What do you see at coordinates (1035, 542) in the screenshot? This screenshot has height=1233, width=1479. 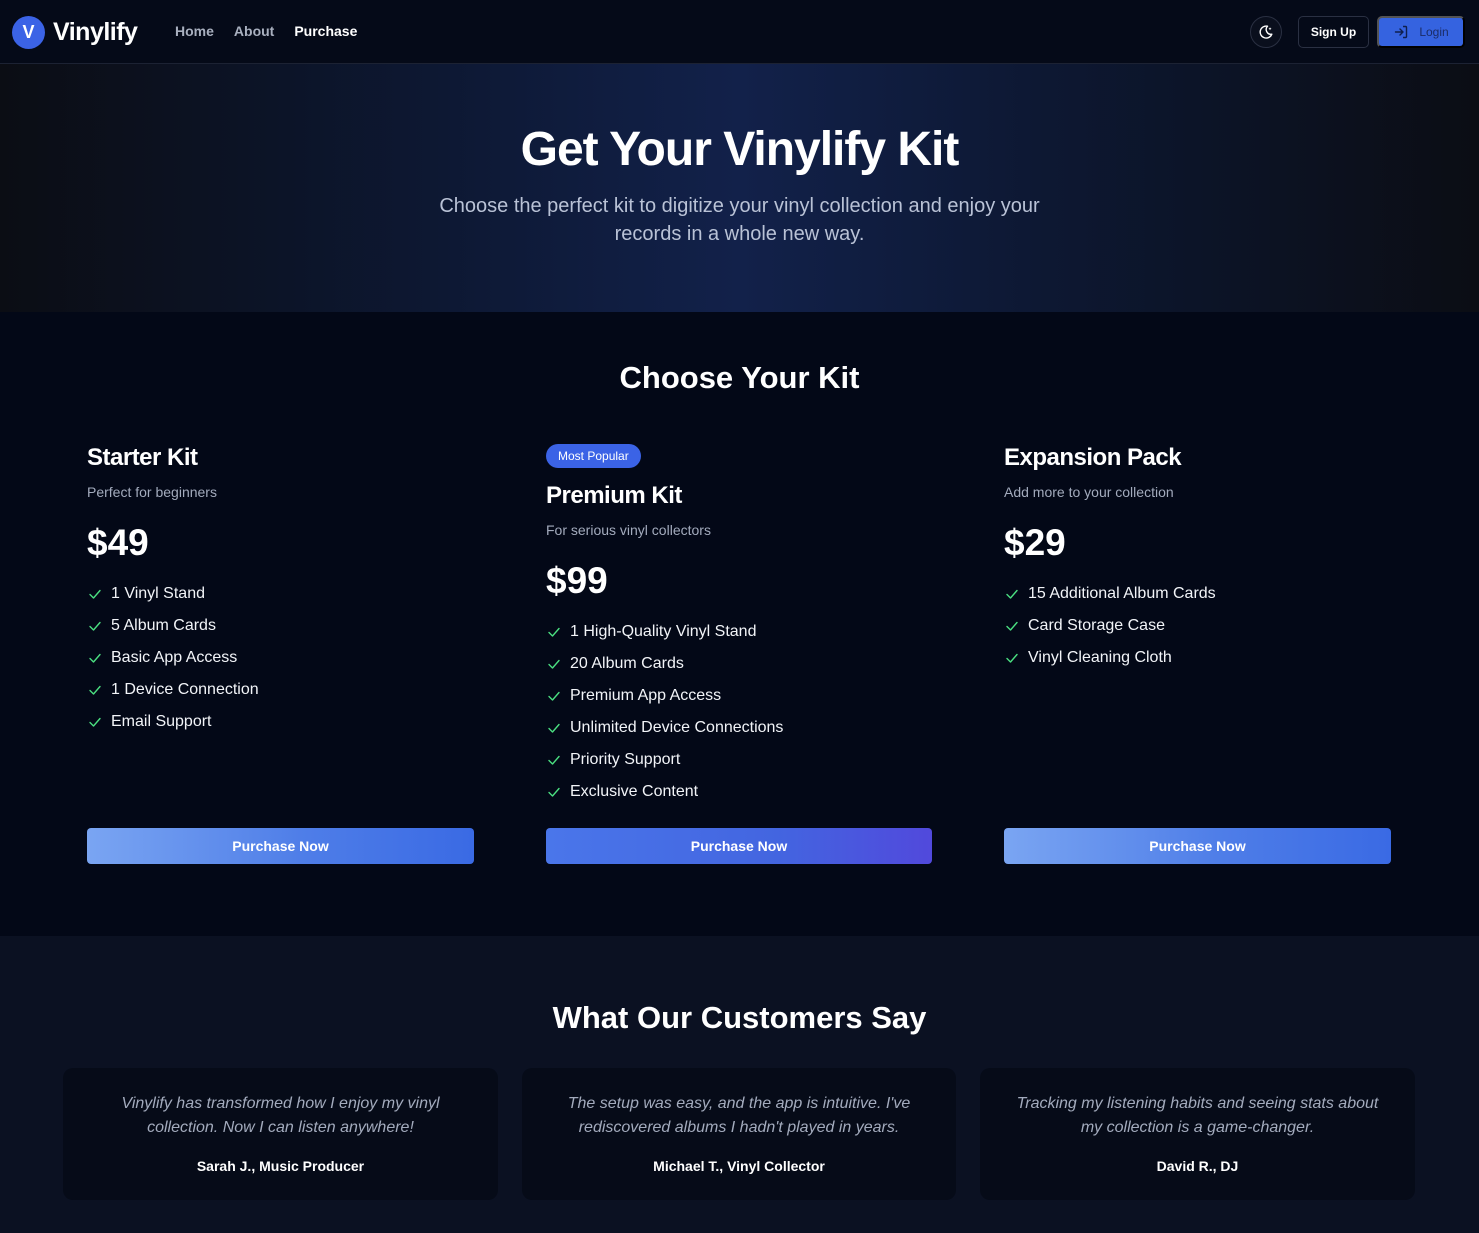 I see `kit-price: $29` at bounding box center [1035, 542].